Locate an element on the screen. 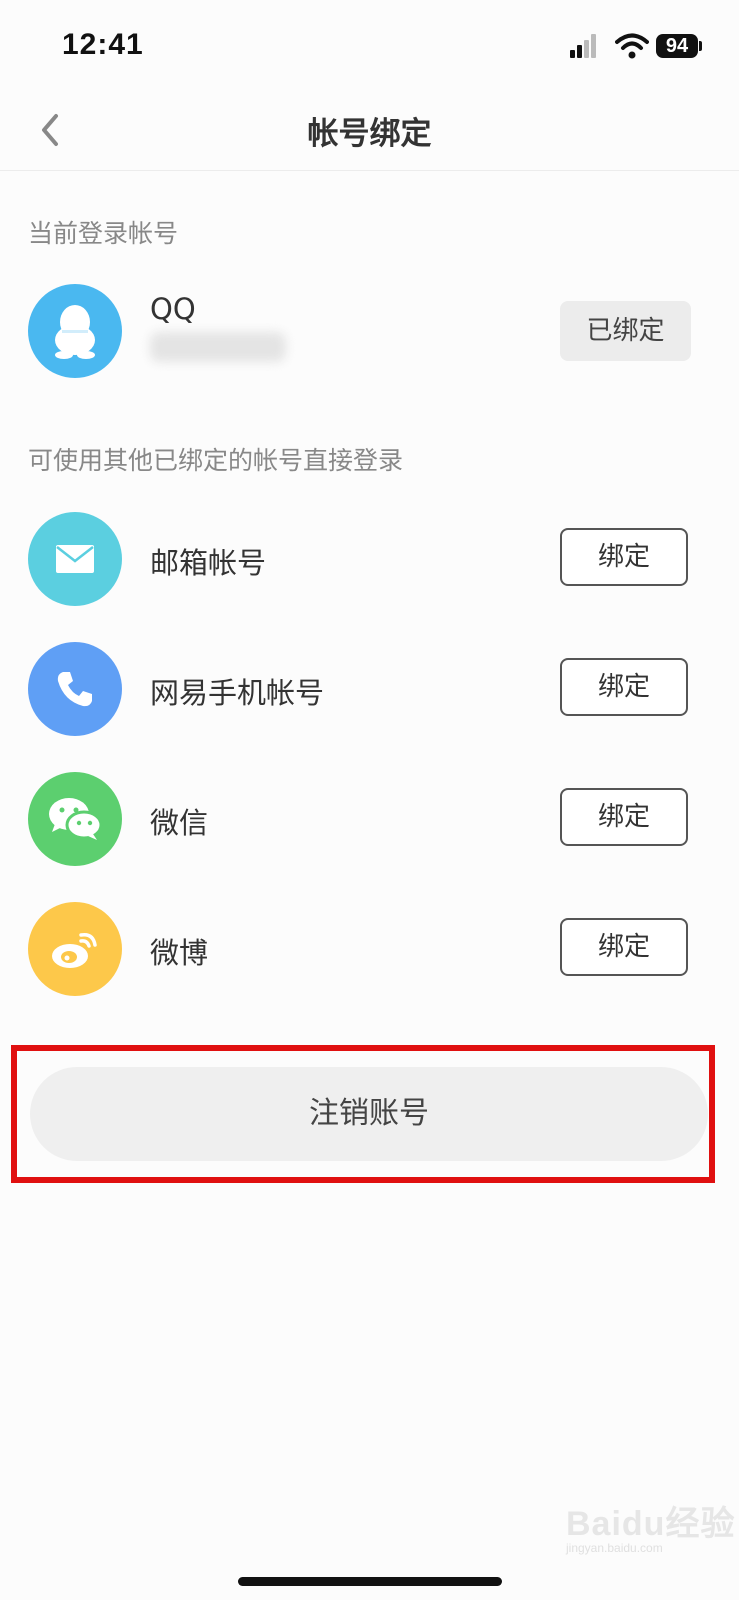 This screenshot has width=739, height=1600. current-account-name: QQ is located at coordinates (173, 309).